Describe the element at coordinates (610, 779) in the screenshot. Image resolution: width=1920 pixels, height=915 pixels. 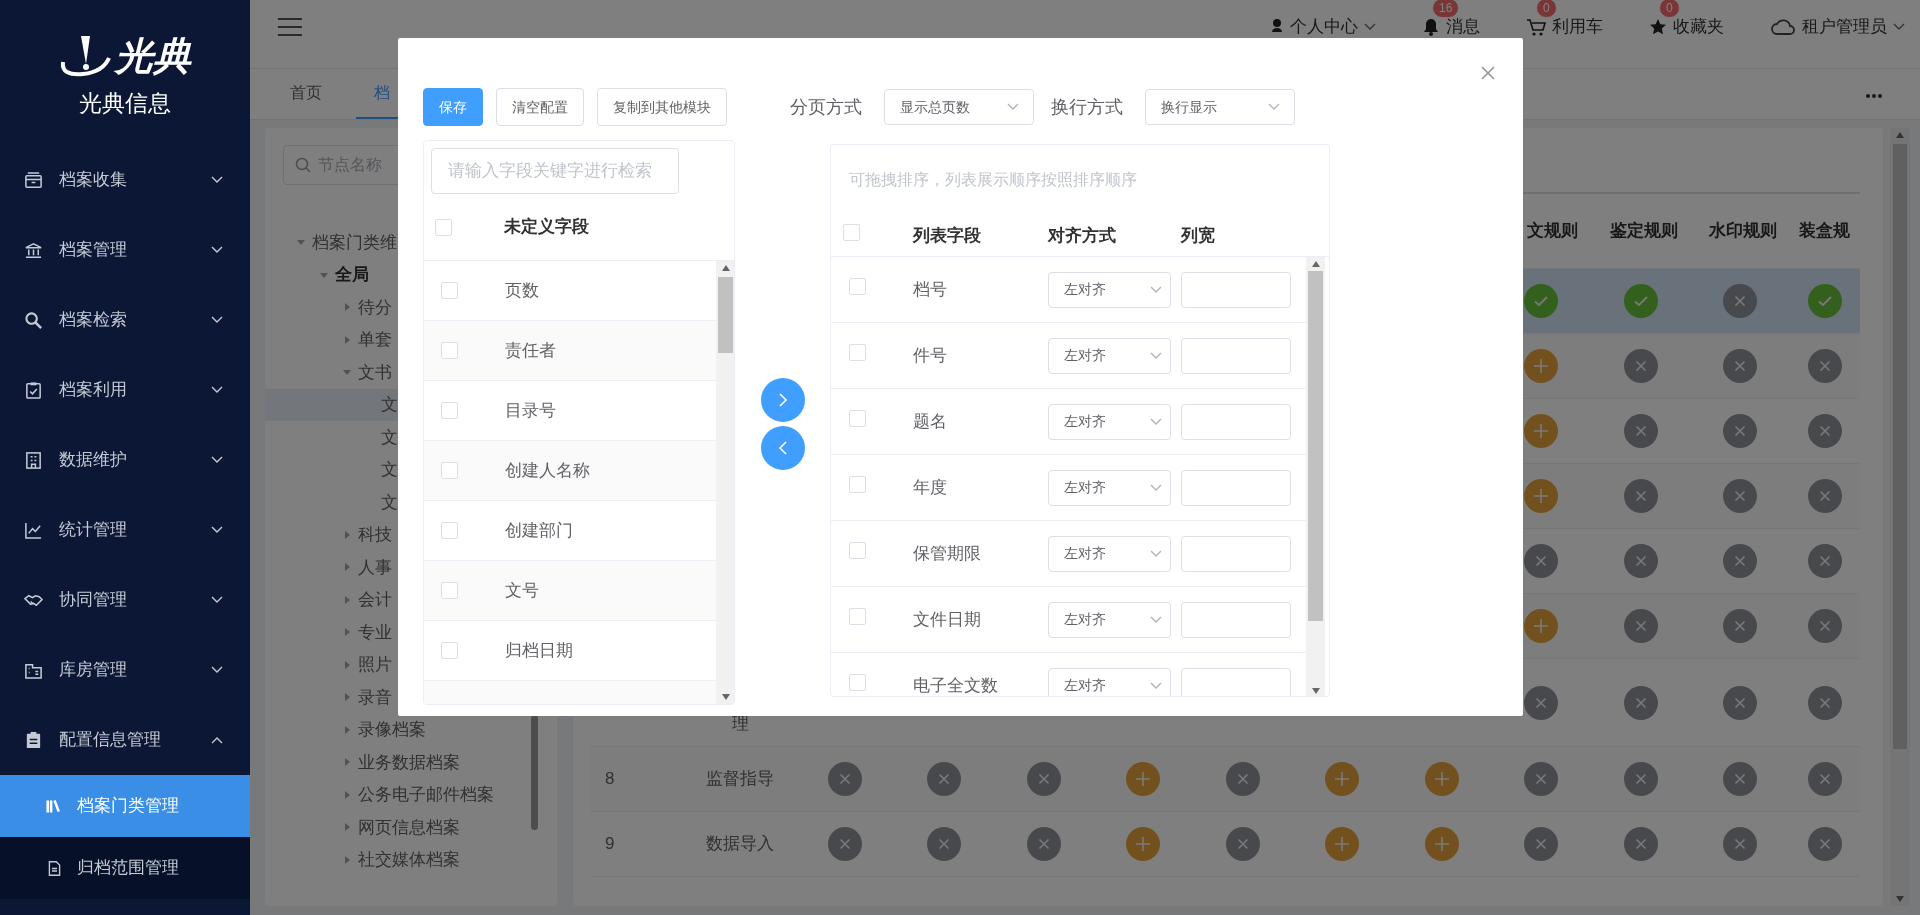
I see `row-number: 8` at that location.